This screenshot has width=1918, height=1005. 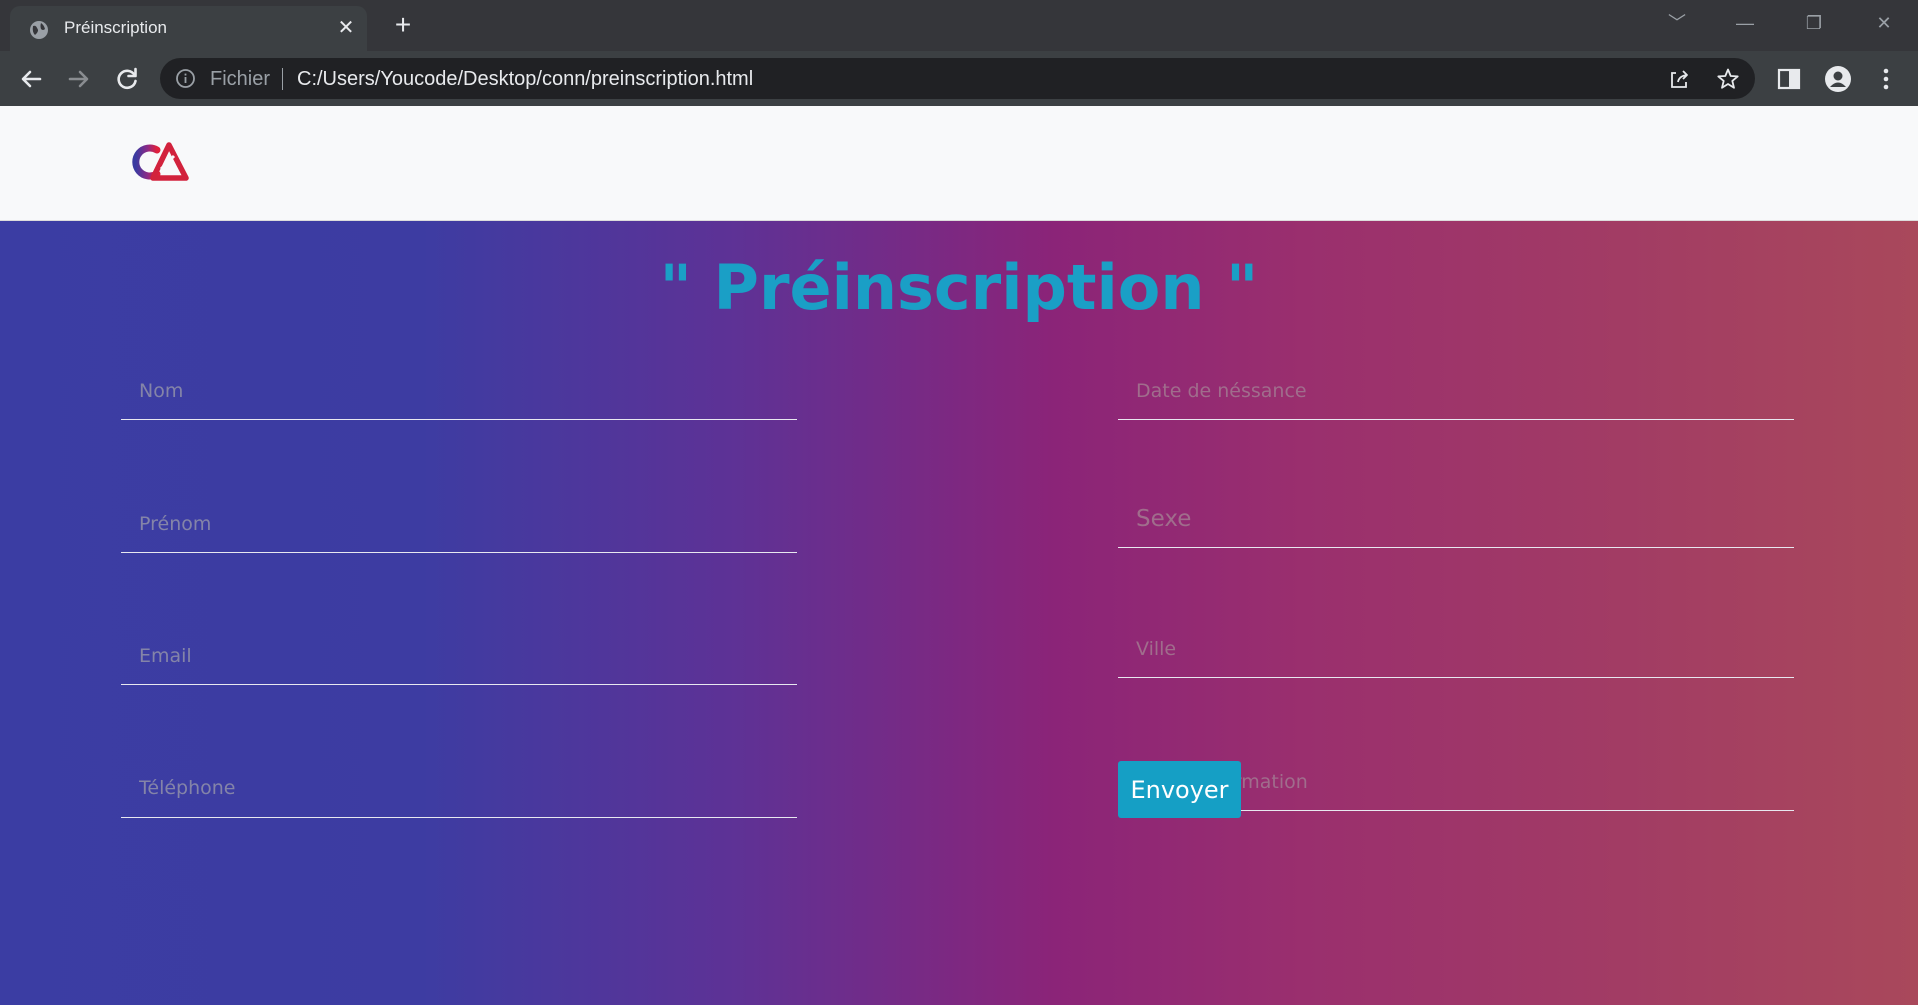 I want to click on telephone-input, so click(x=459, y=788).